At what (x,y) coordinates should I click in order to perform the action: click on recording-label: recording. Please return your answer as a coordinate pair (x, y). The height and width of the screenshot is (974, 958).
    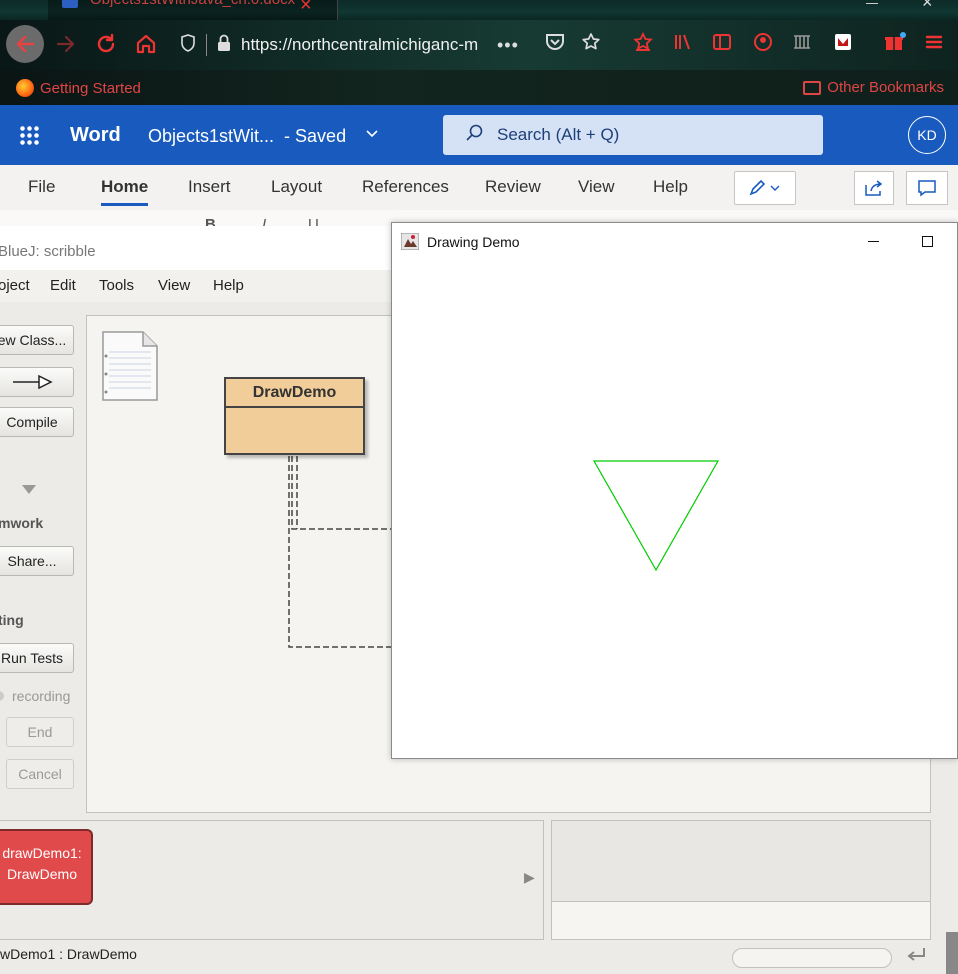
    Looking at the image, I should click on (41, 696).